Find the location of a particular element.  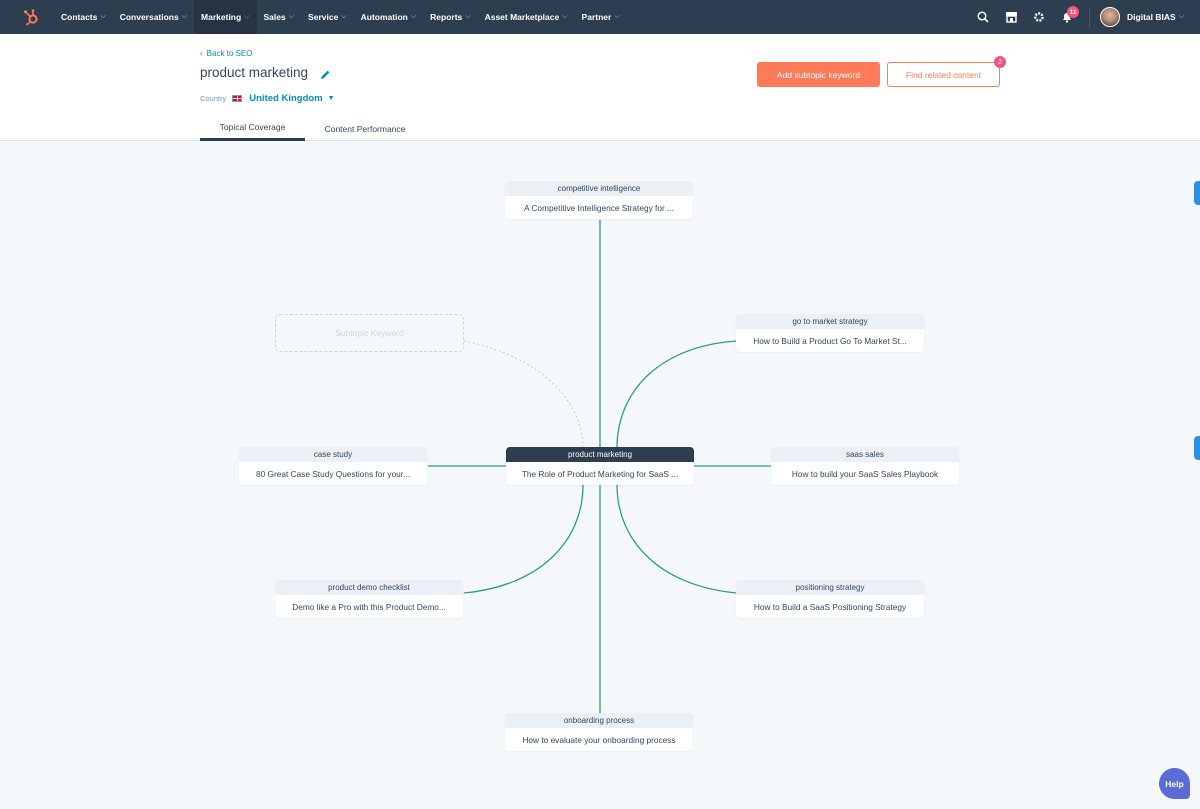

settings-icon is located at coordinates (1039, 17).